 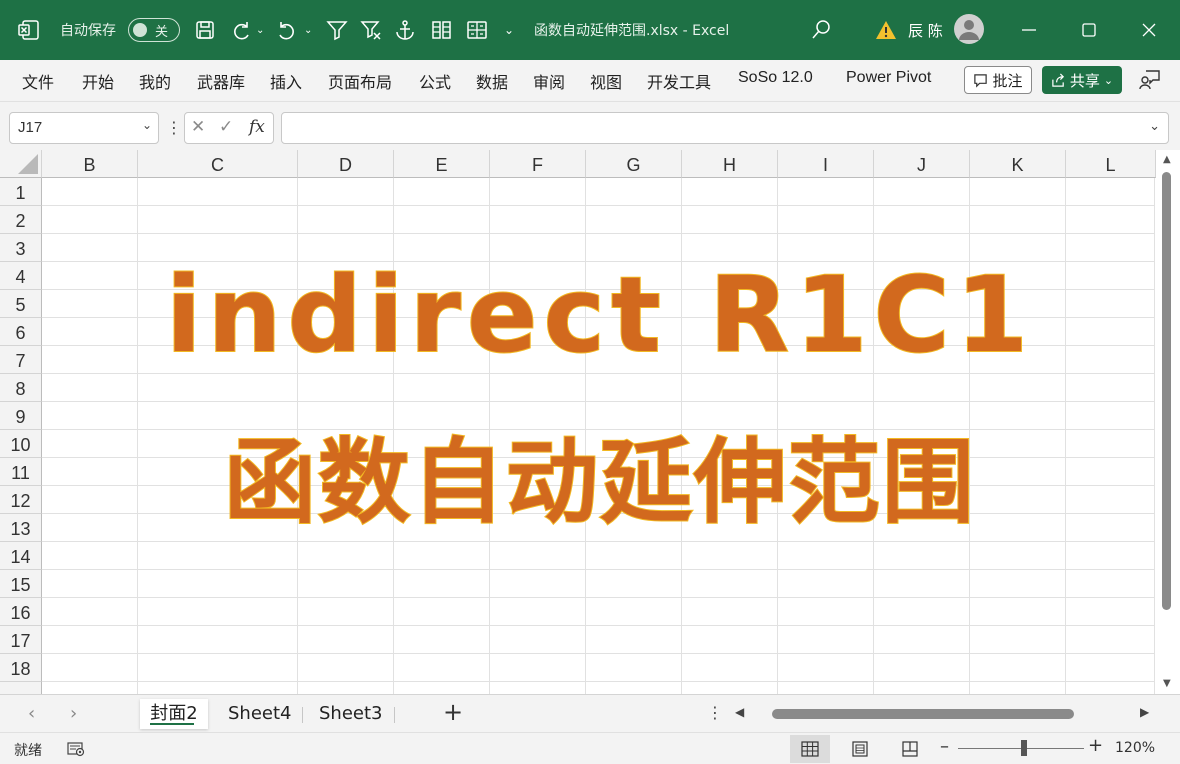 I want to click on form-icon, so click(x=477, y=30).